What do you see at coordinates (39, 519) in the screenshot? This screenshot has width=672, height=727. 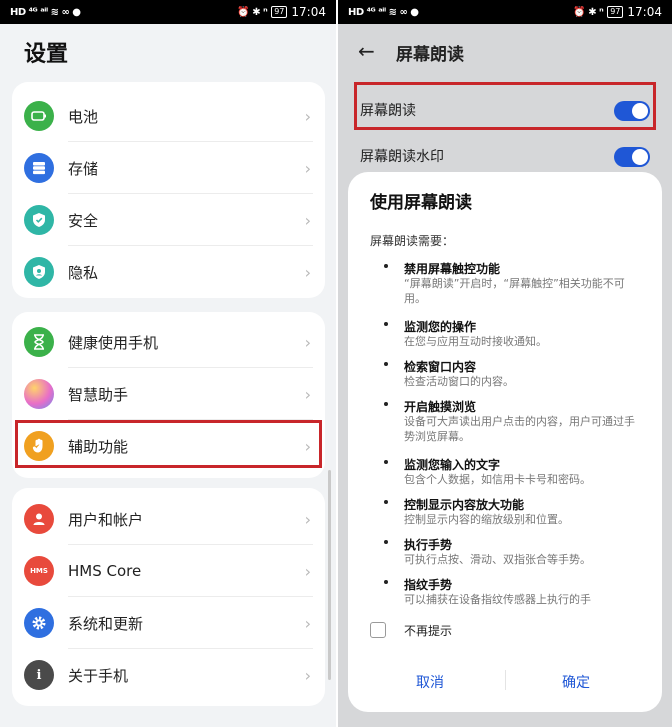 I see `user-icon` at bounding box center [39, 519].